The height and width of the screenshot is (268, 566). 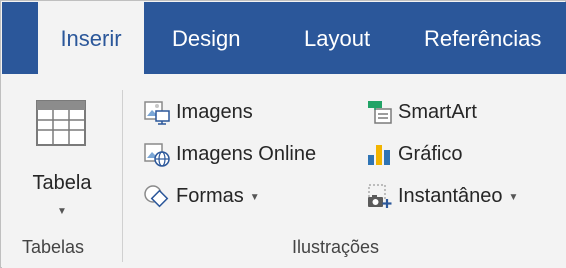 I want to click on group-label-tabelas: Tabelas, so click(x=53, y=247).